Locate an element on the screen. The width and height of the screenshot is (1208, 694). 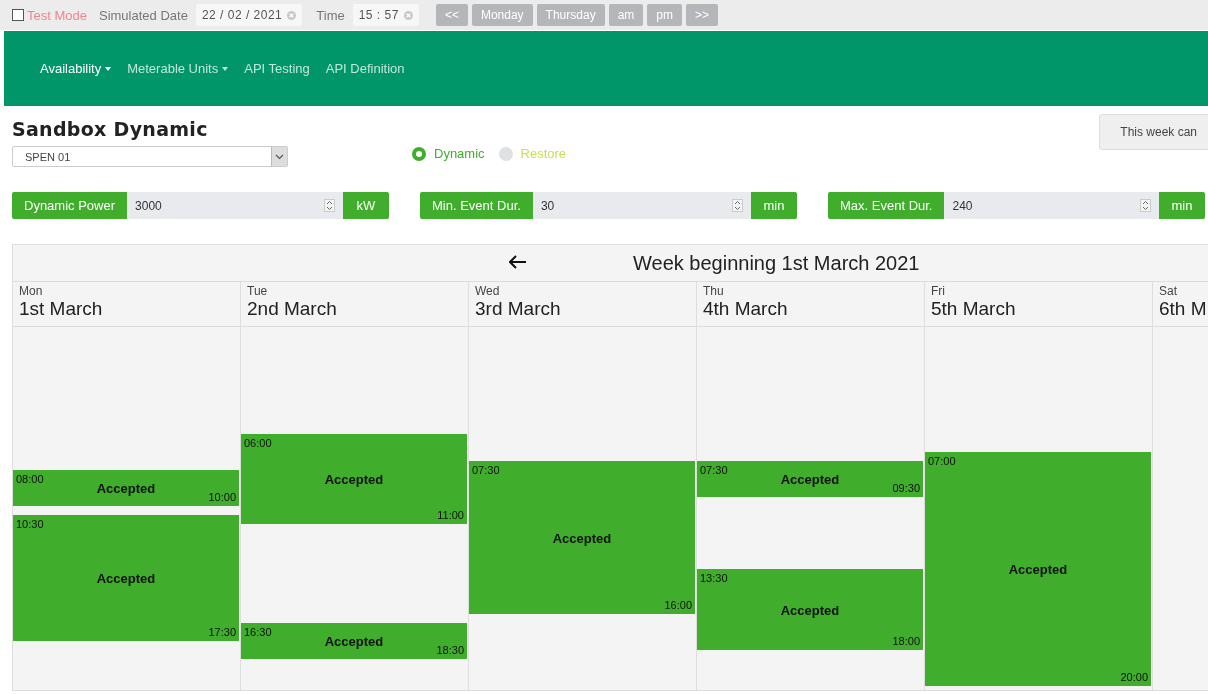
unit-label: kW is located at coordinates (366, 205).